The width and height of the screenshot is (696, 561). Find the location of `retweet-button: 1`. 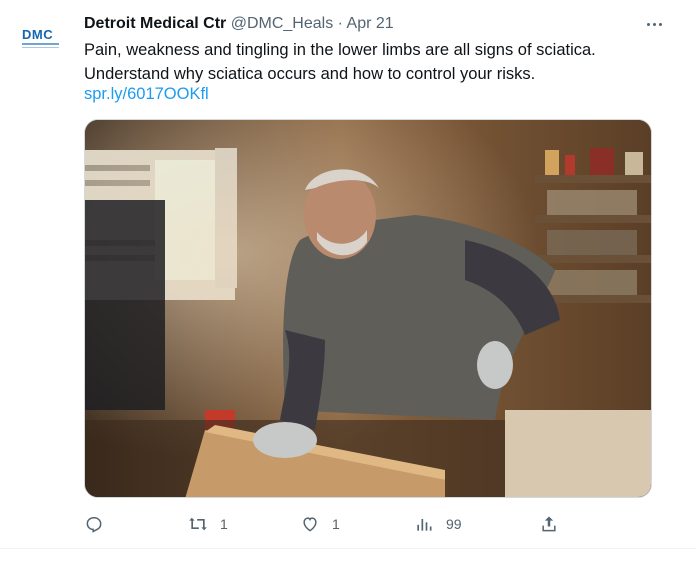

retweet-button: 1 is located at coordinates (208, 524).